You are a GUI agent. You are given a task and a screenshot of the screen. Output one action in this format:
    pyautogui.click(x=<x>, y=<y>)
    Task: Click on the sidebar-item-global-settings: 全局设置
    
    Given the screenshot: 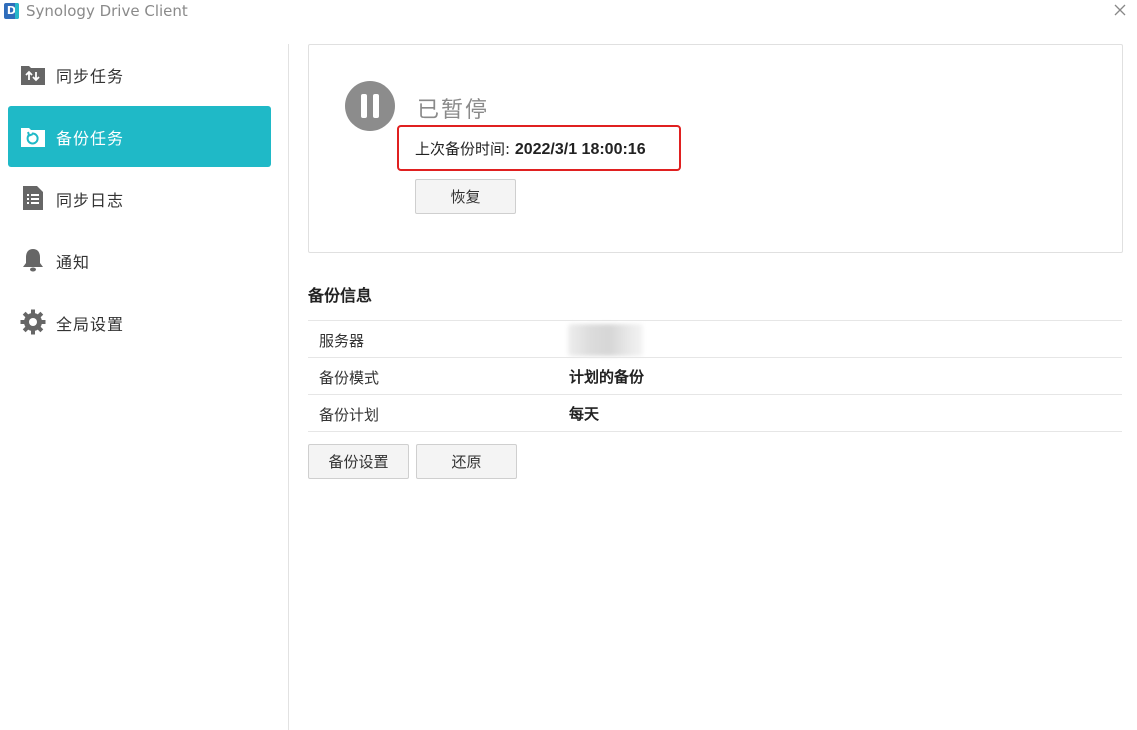 What is the action you would take?
    pyautogui.click(x=139, y=322)
    